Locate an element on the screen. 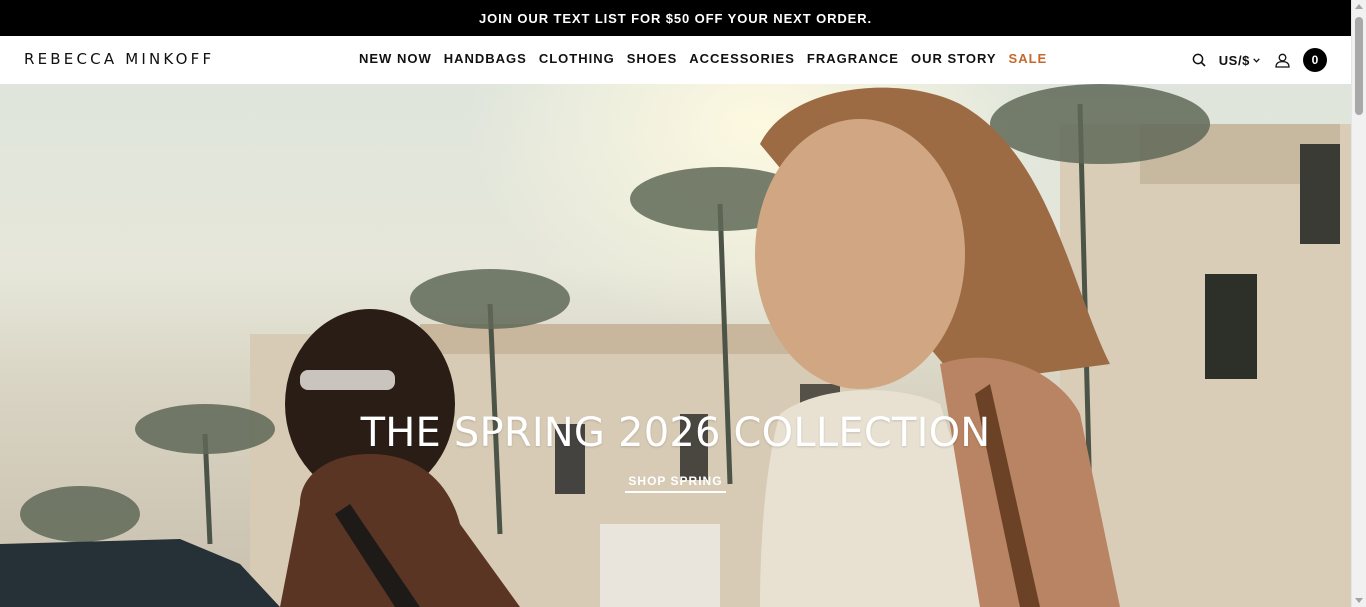  user-icon is located at coordinates (1282, 60).